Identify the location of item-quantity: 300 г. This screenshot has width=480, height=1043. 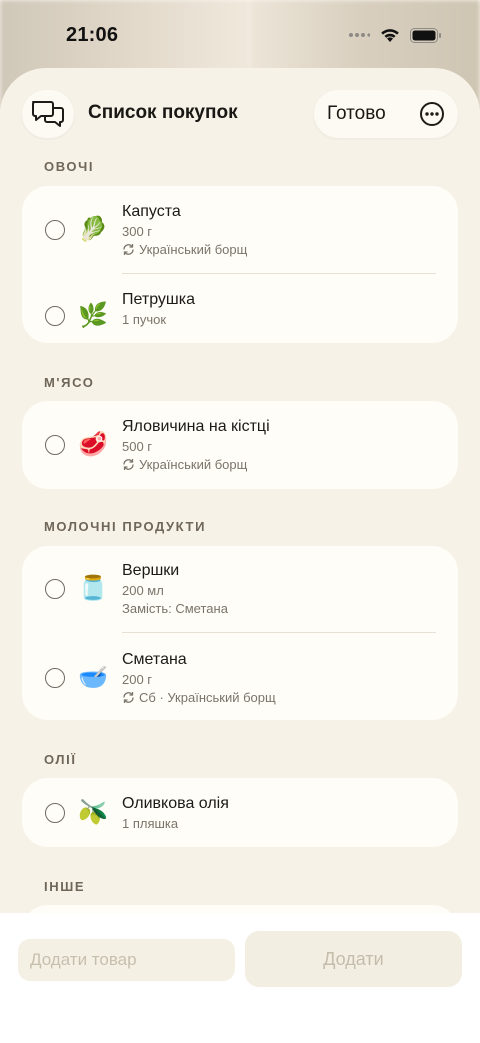
(137, 231).